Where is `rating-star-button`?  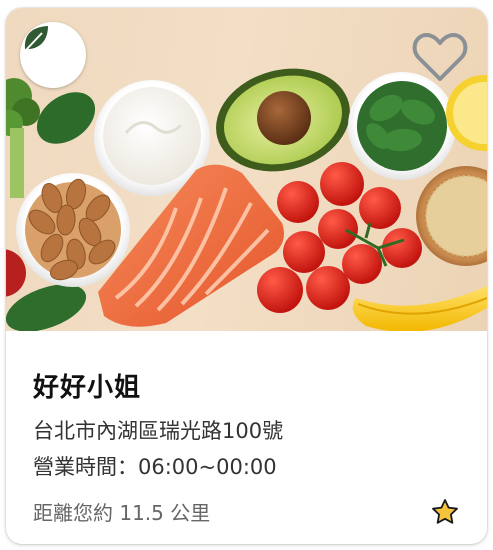 rating-star-button is located at coordinates (445, 512).